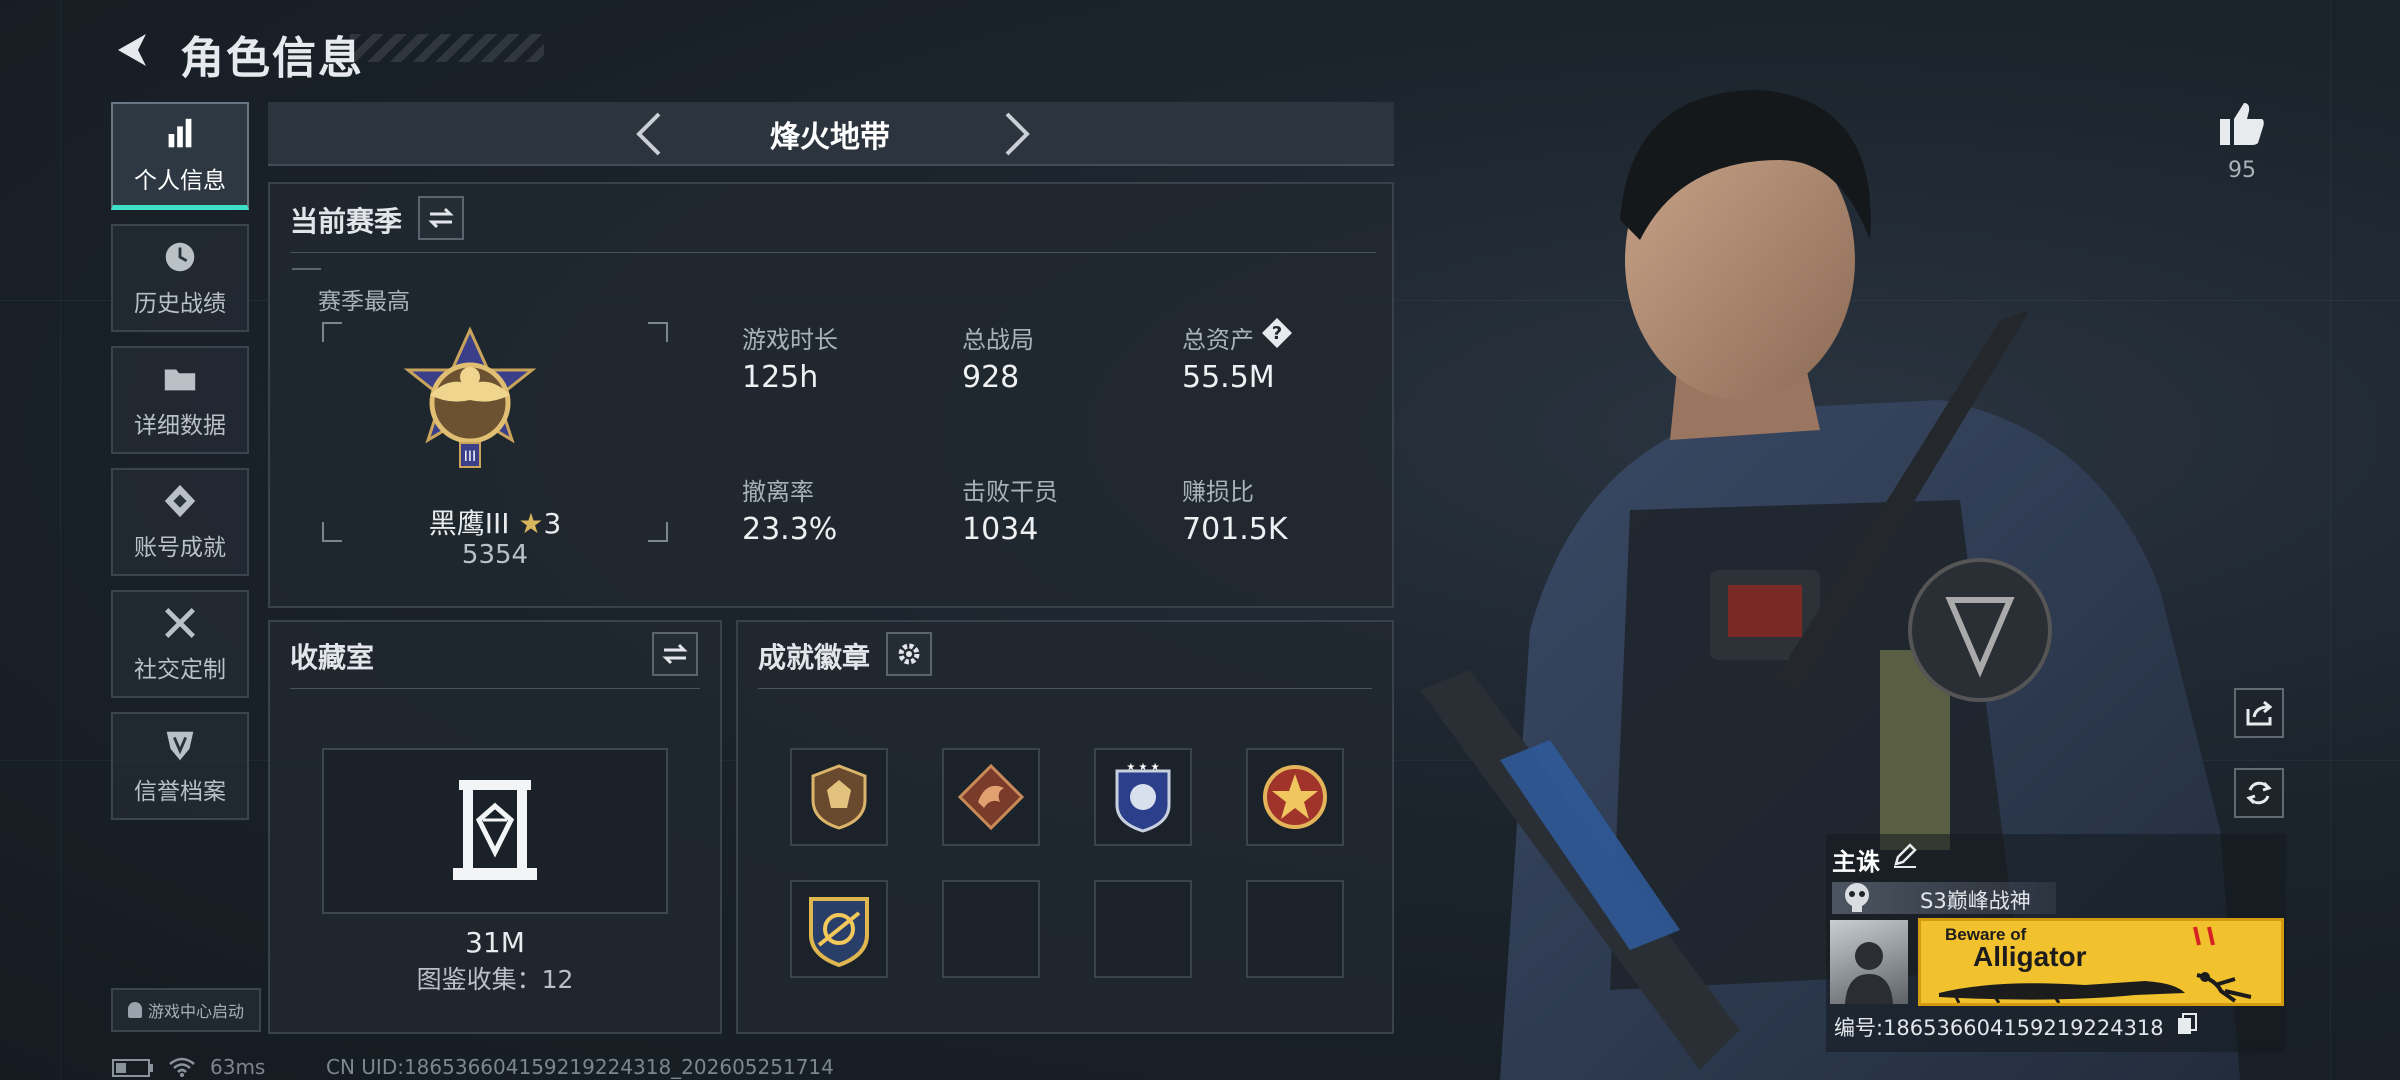 The image size is (2400, 1080). I want to click on title-decoration, so click(447, 48).